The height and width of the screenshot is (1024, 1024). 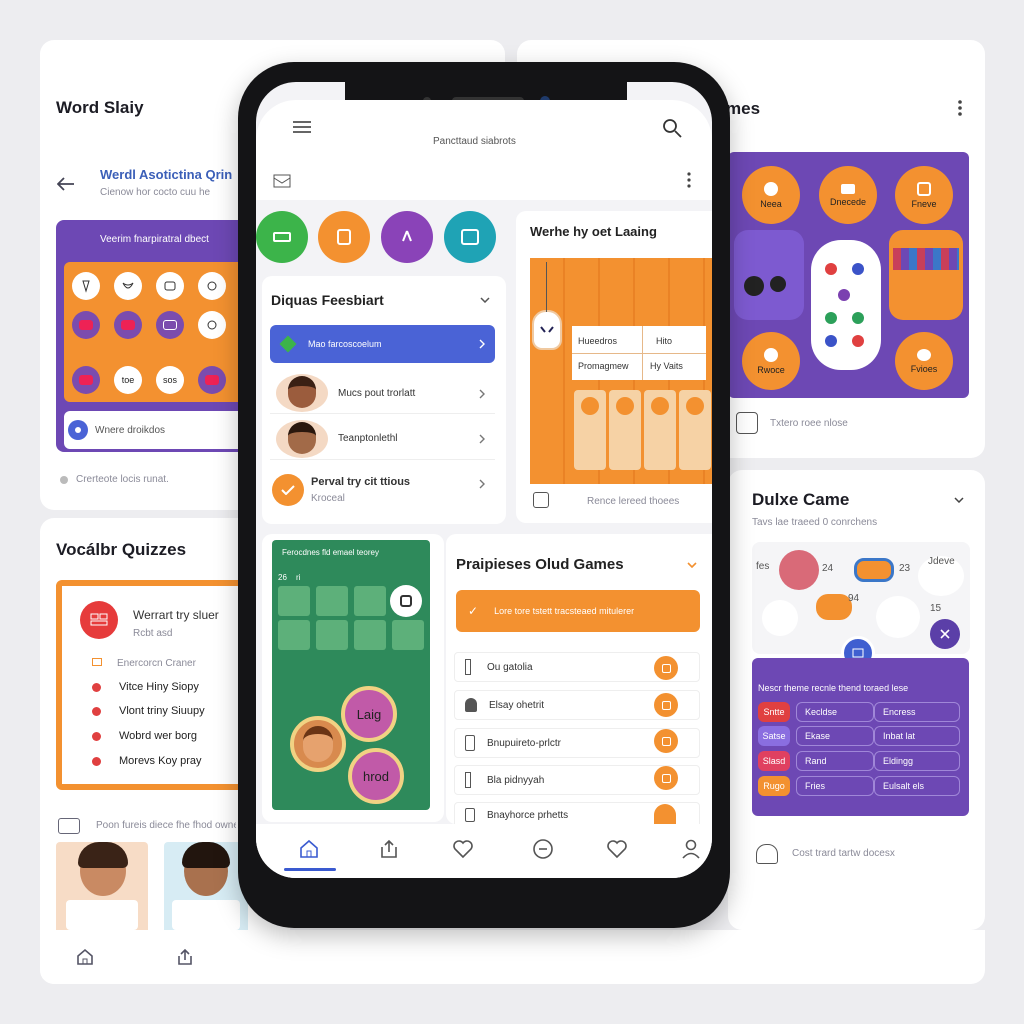 I want to click on game-piece-icon, so click(x=858, y=318).